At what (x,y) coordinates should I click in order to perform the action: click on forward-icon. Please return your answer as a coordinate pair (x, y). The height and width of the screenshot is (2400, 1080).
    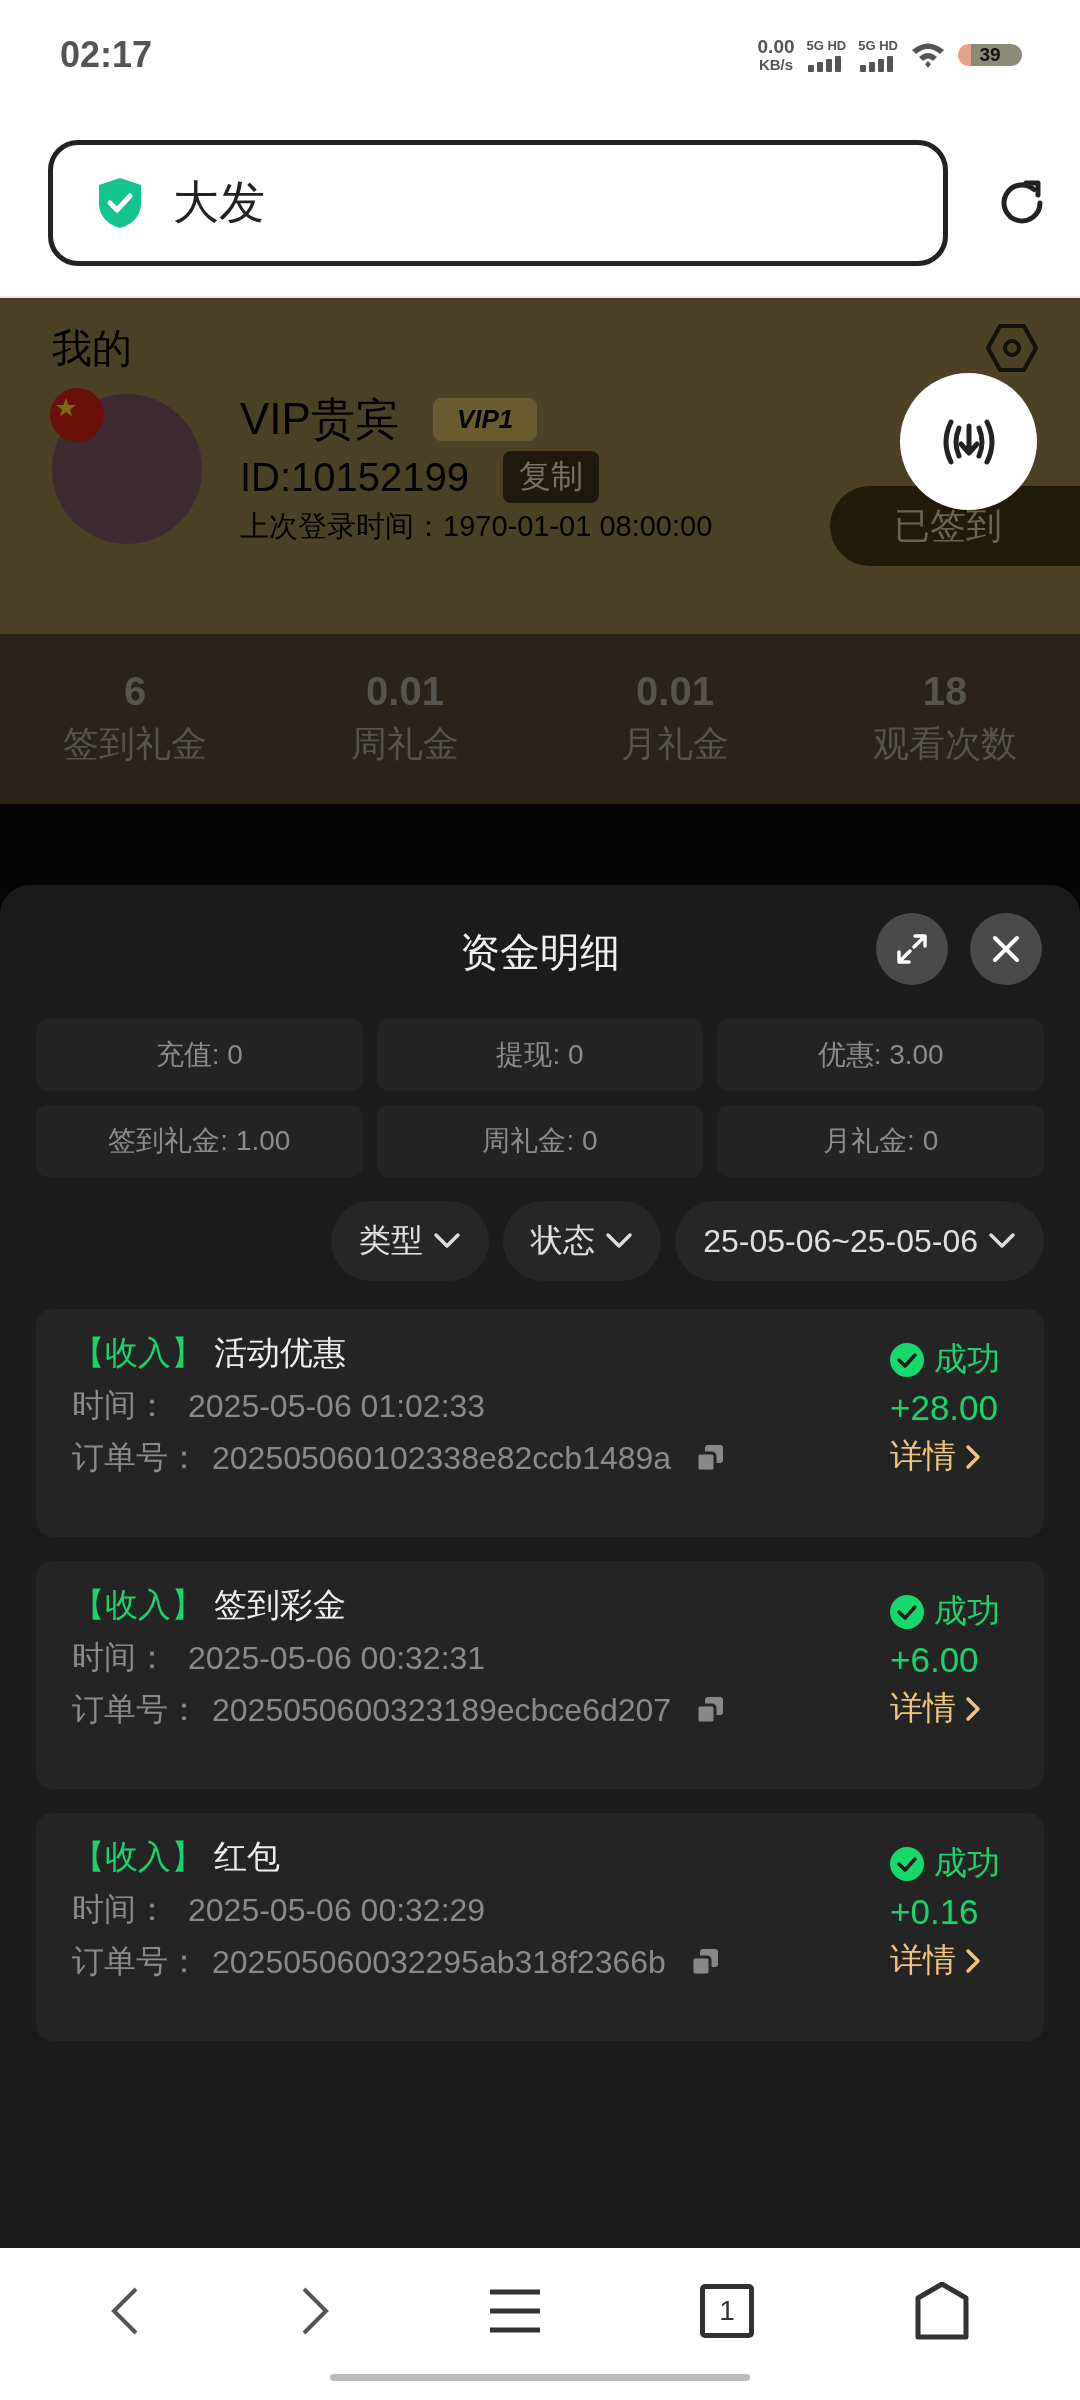
    Looking at the image, I should click on (315, 2311).